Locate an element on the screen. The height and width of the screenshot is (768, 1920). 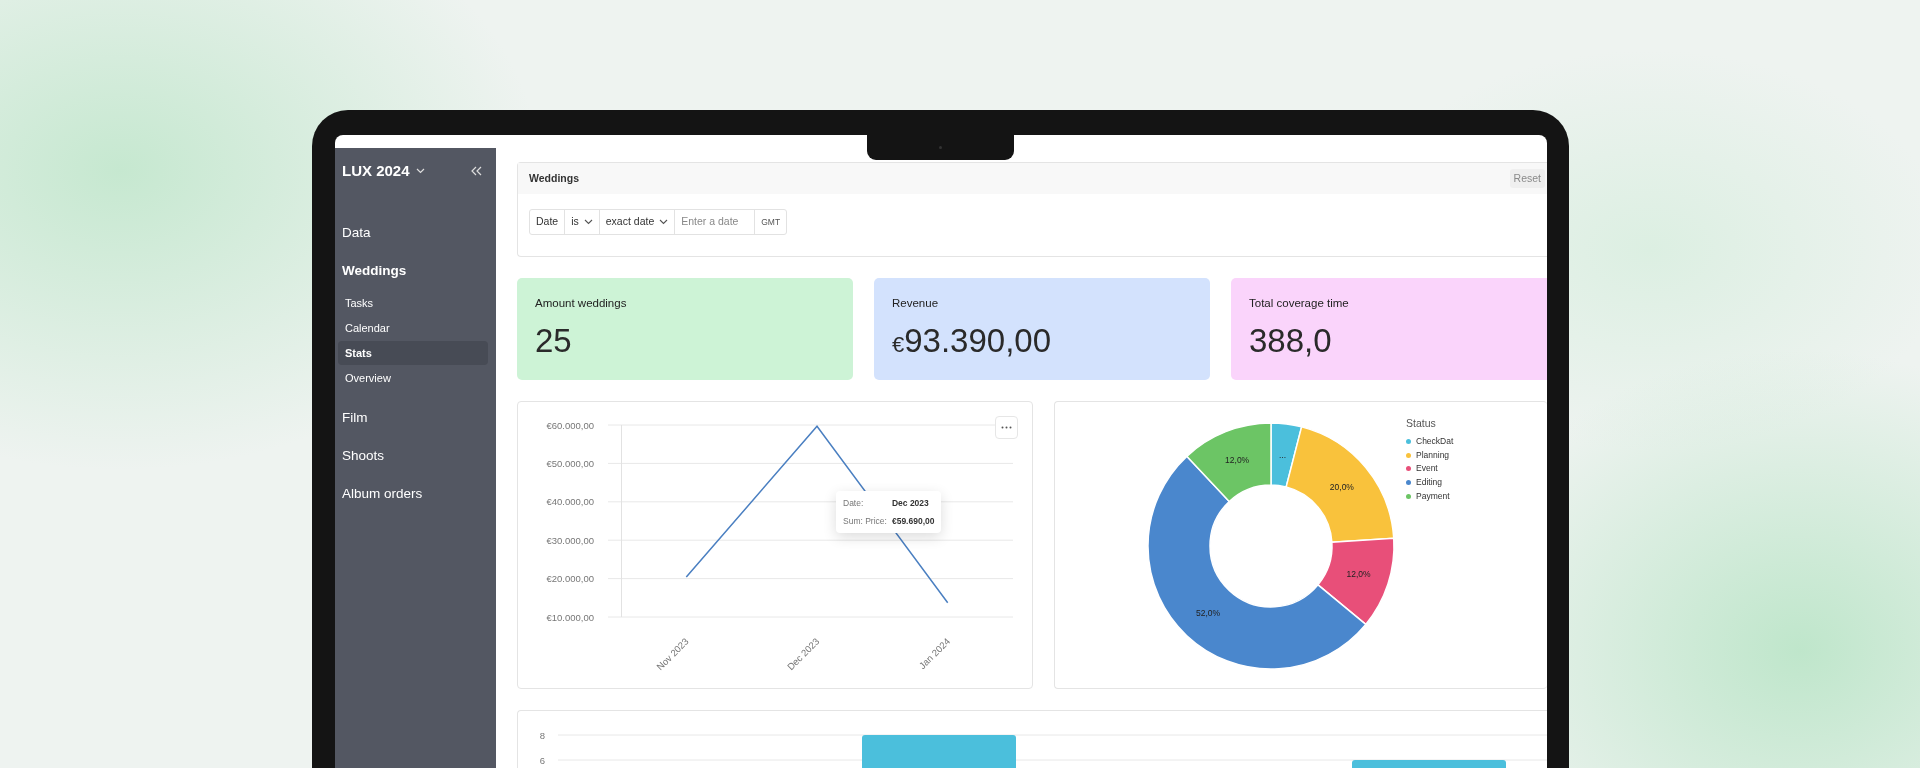
sidebar-item: Weddings is located at coordinates (415, 271).